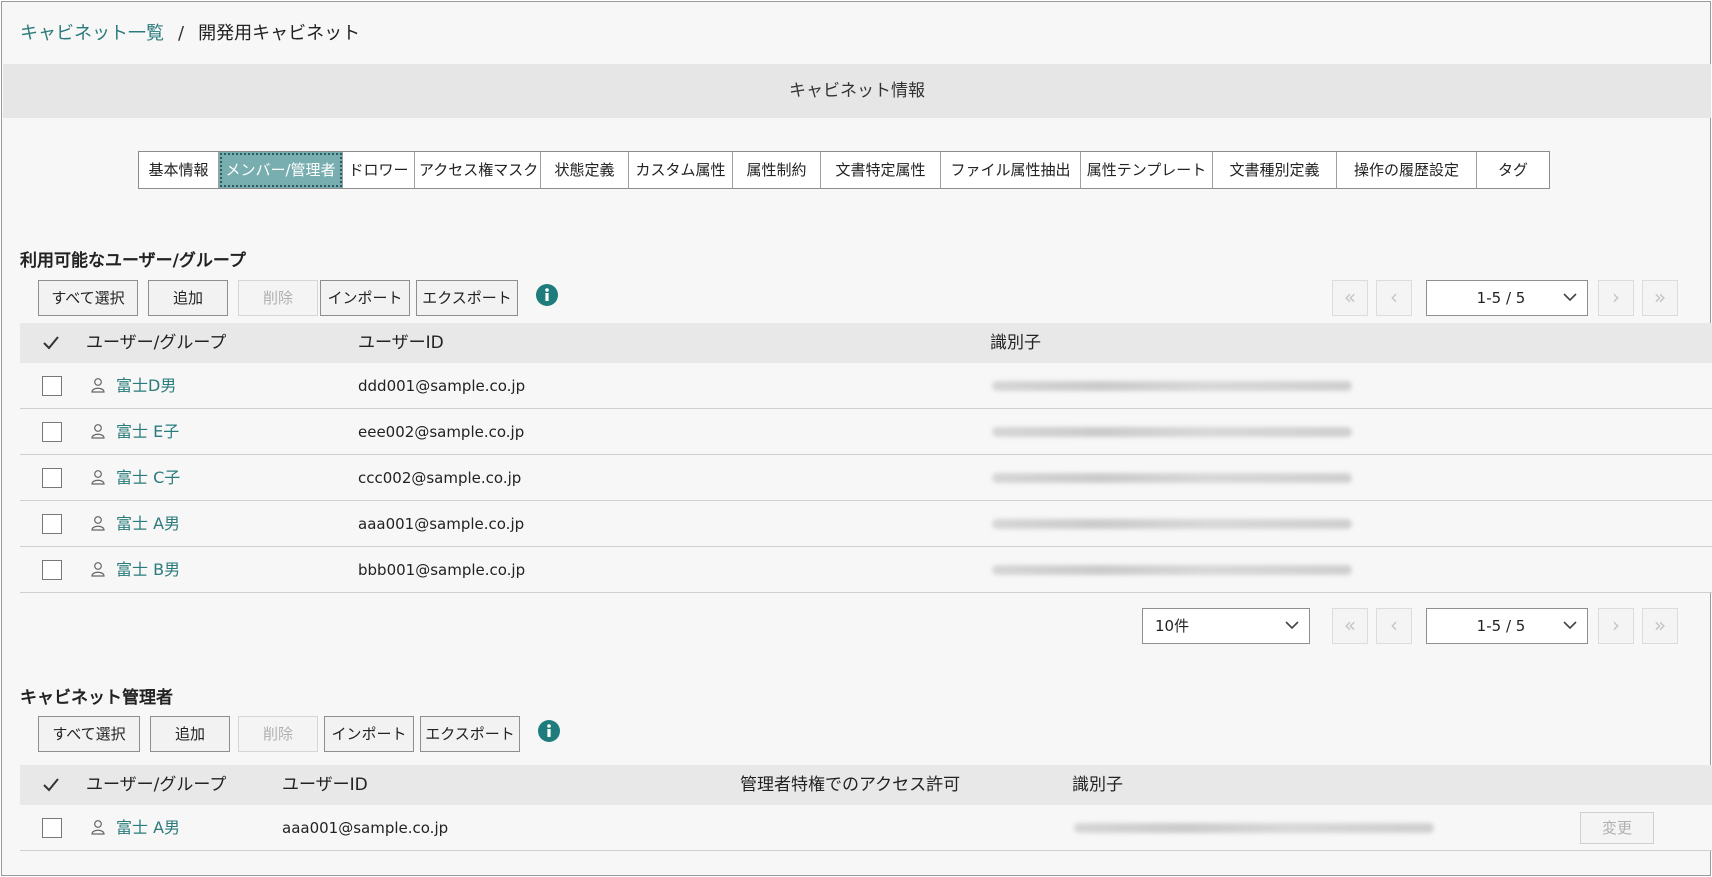 This screenshot has height=877, width=1712. Describe the element at coordinates (1275, 170) in the screenshot. I see `tab-document-type-definition: 文書種別定義` at that location.